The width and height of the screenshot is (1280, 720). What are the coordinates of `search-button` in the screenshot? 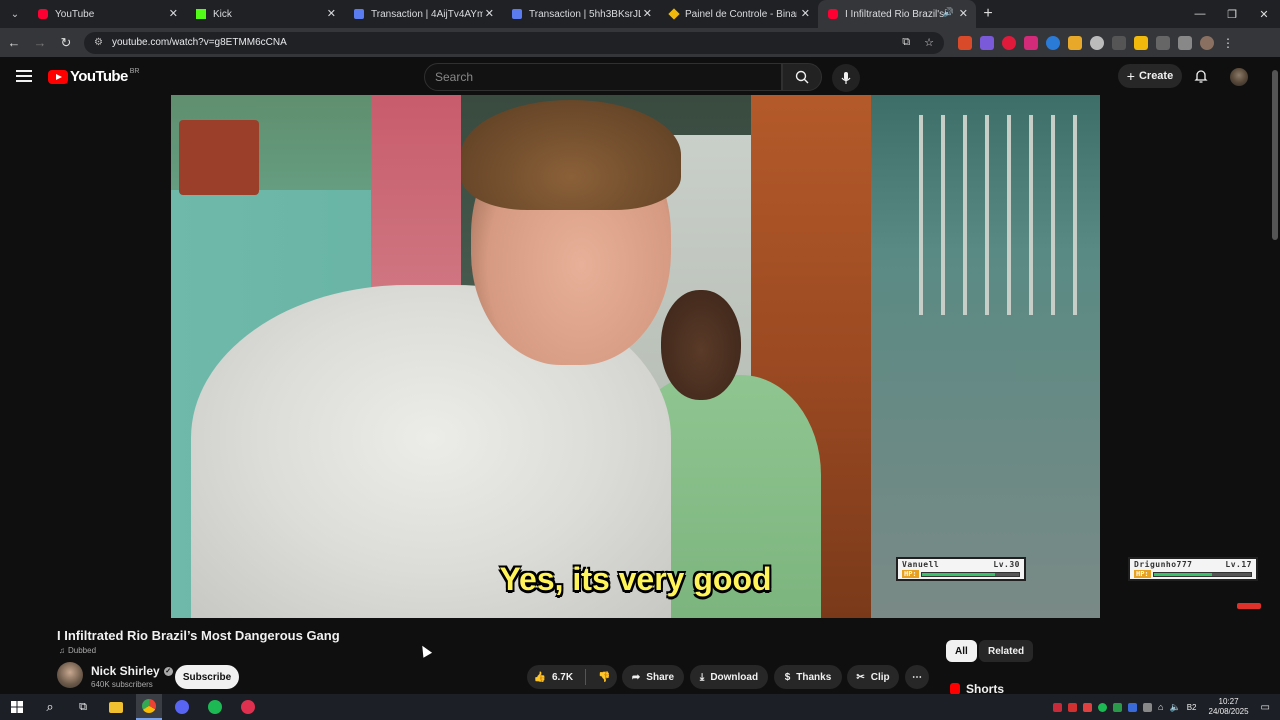 It's located at (802, 77).